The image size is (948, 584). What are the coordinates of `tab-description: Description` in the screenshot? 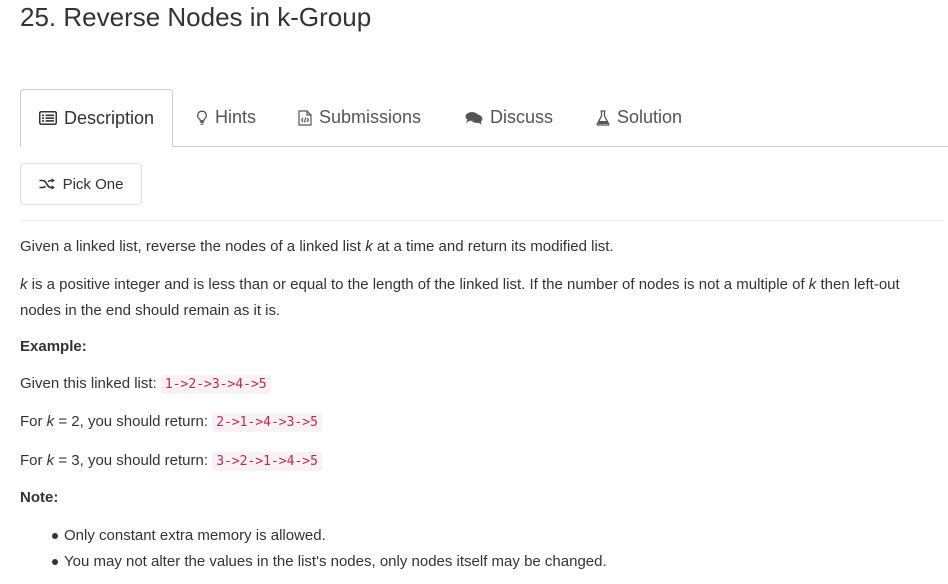 It's located at (96, 118).